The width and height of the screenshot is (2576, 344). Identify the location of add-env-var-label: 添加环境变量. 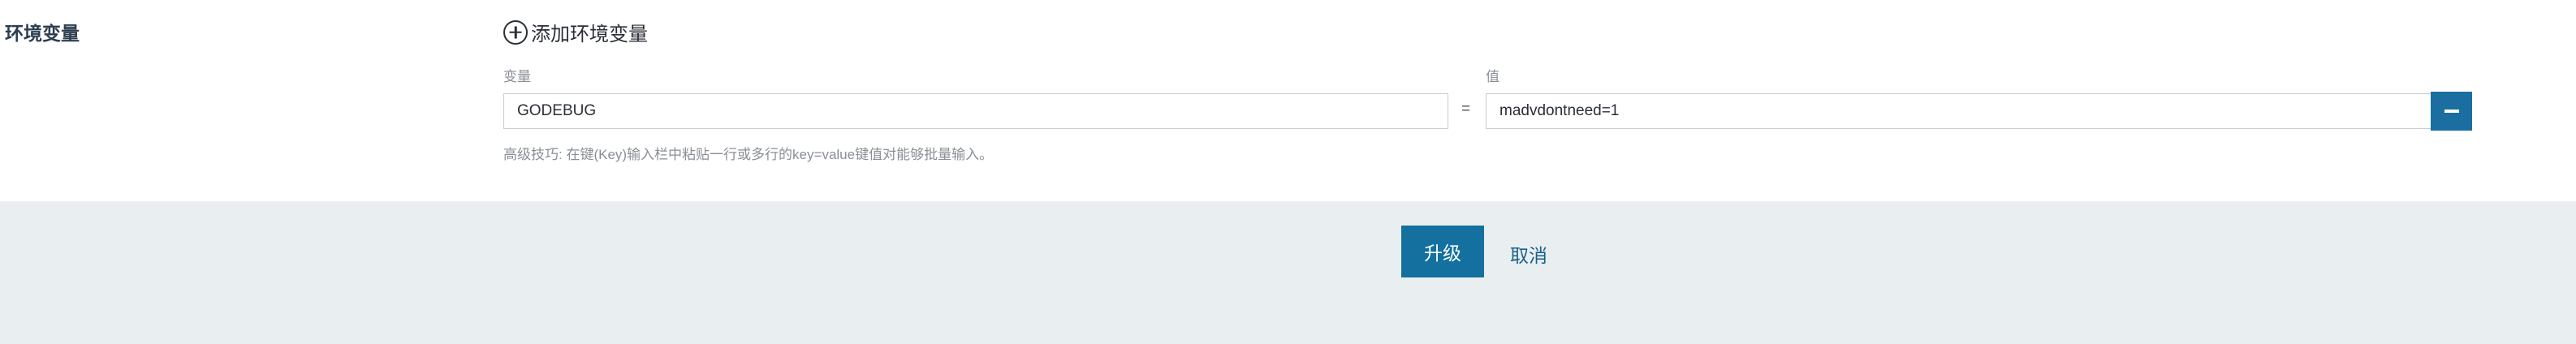
(589, 34).